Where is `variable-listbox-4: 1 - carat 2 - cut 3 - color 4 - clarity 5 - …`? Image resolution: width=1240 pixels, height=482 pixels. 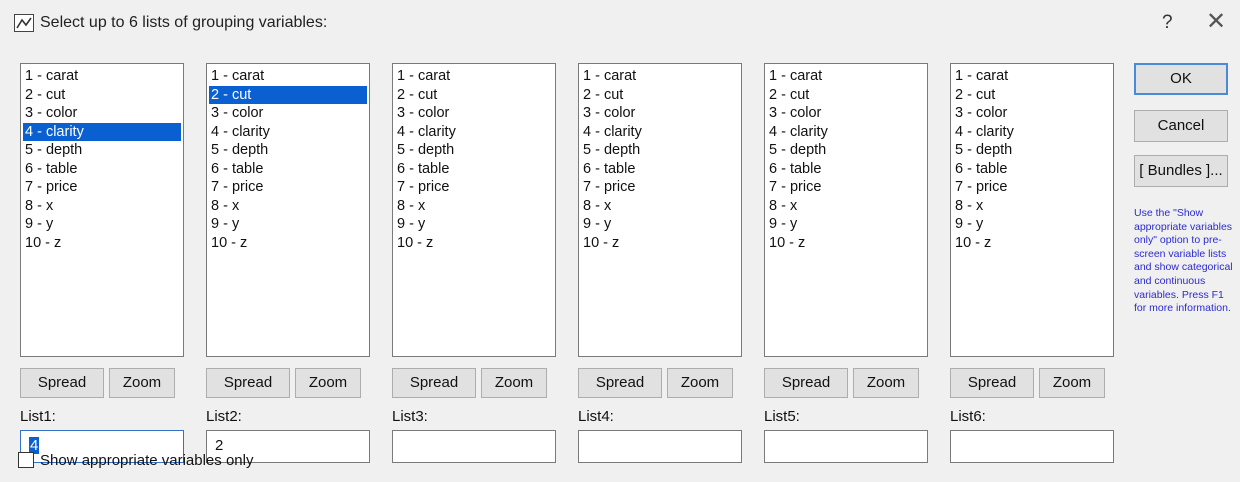 variable-listbox-4: 1 - carat 2 - cut 3 - color 4 - clarity 5 - … is located at coordinates (660, 210).